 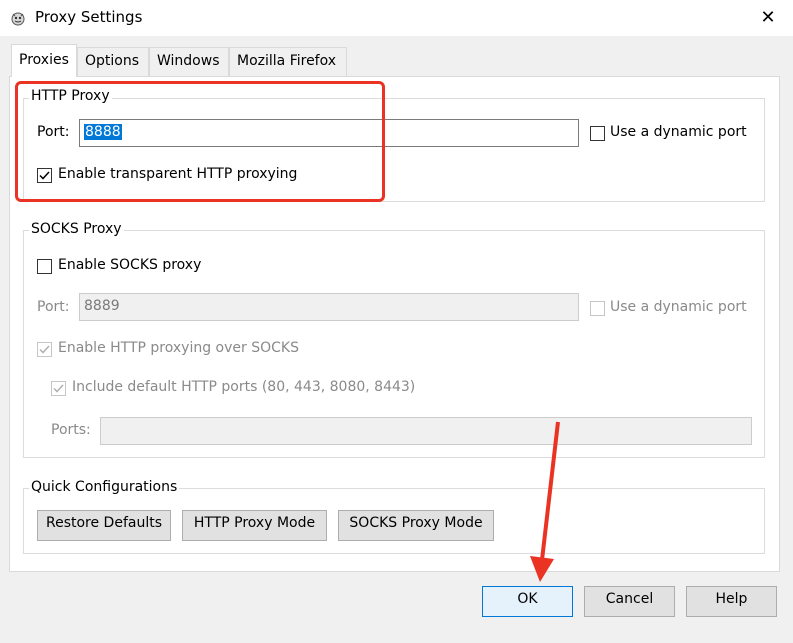 I want to click on tab-options: Options, so click(x=113, y=61).